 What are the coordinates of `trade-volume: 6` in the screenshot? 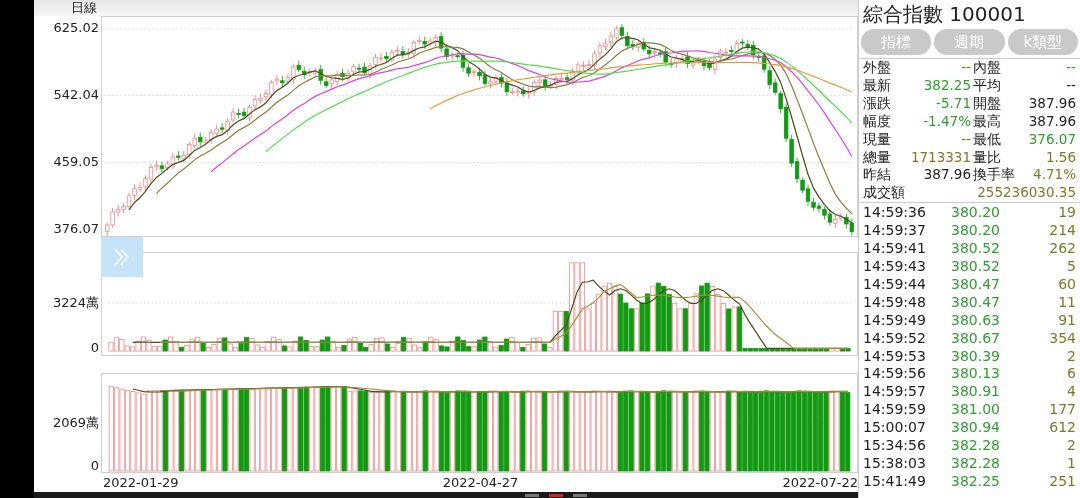 It's located at (1071, 374).